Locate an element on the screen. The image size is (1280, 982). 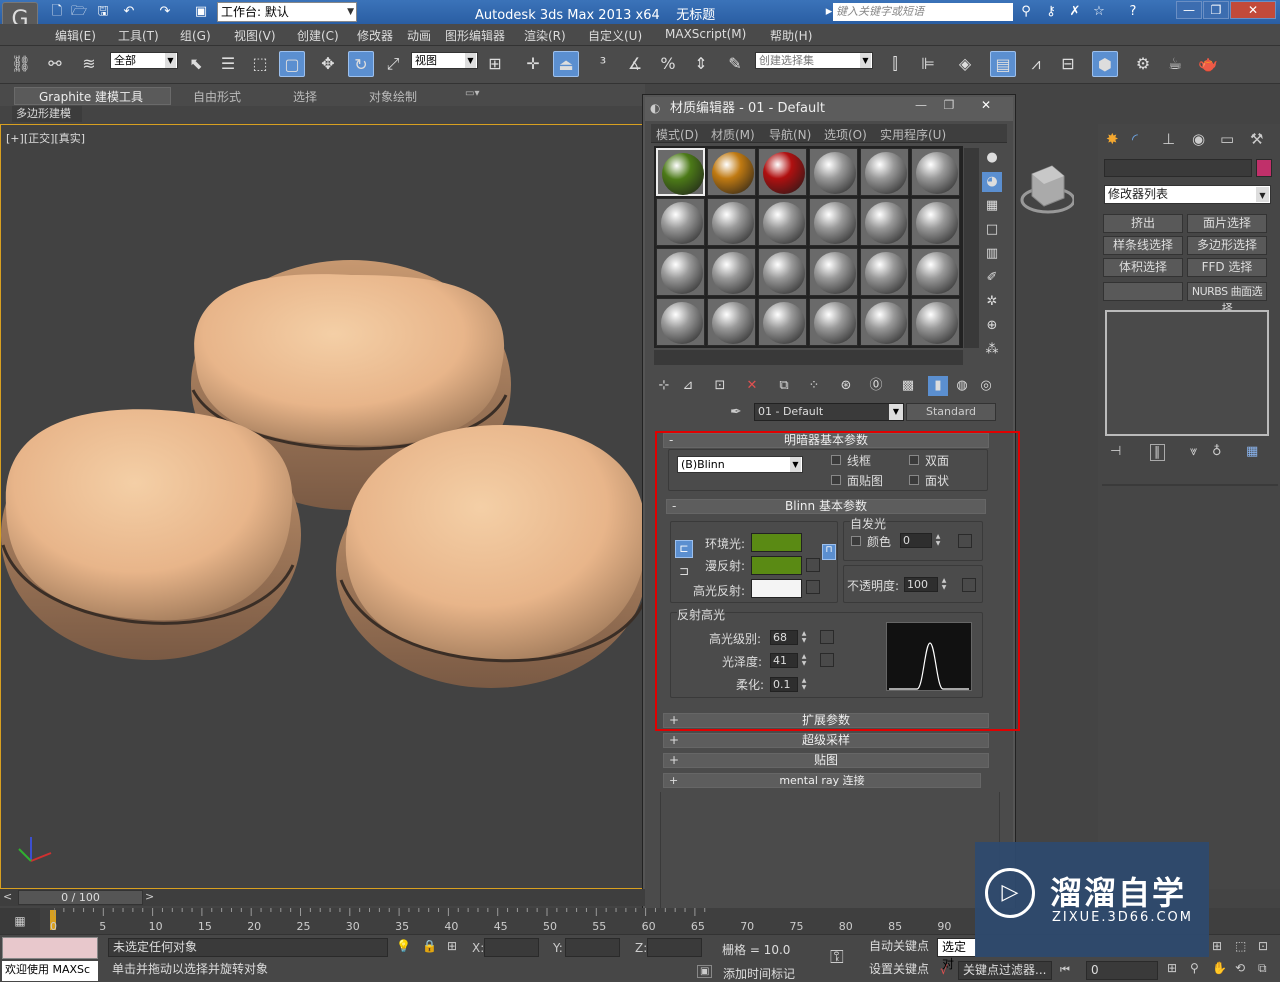
schematic-view-icon: ⊟ is located at coordinates (1068, 64).